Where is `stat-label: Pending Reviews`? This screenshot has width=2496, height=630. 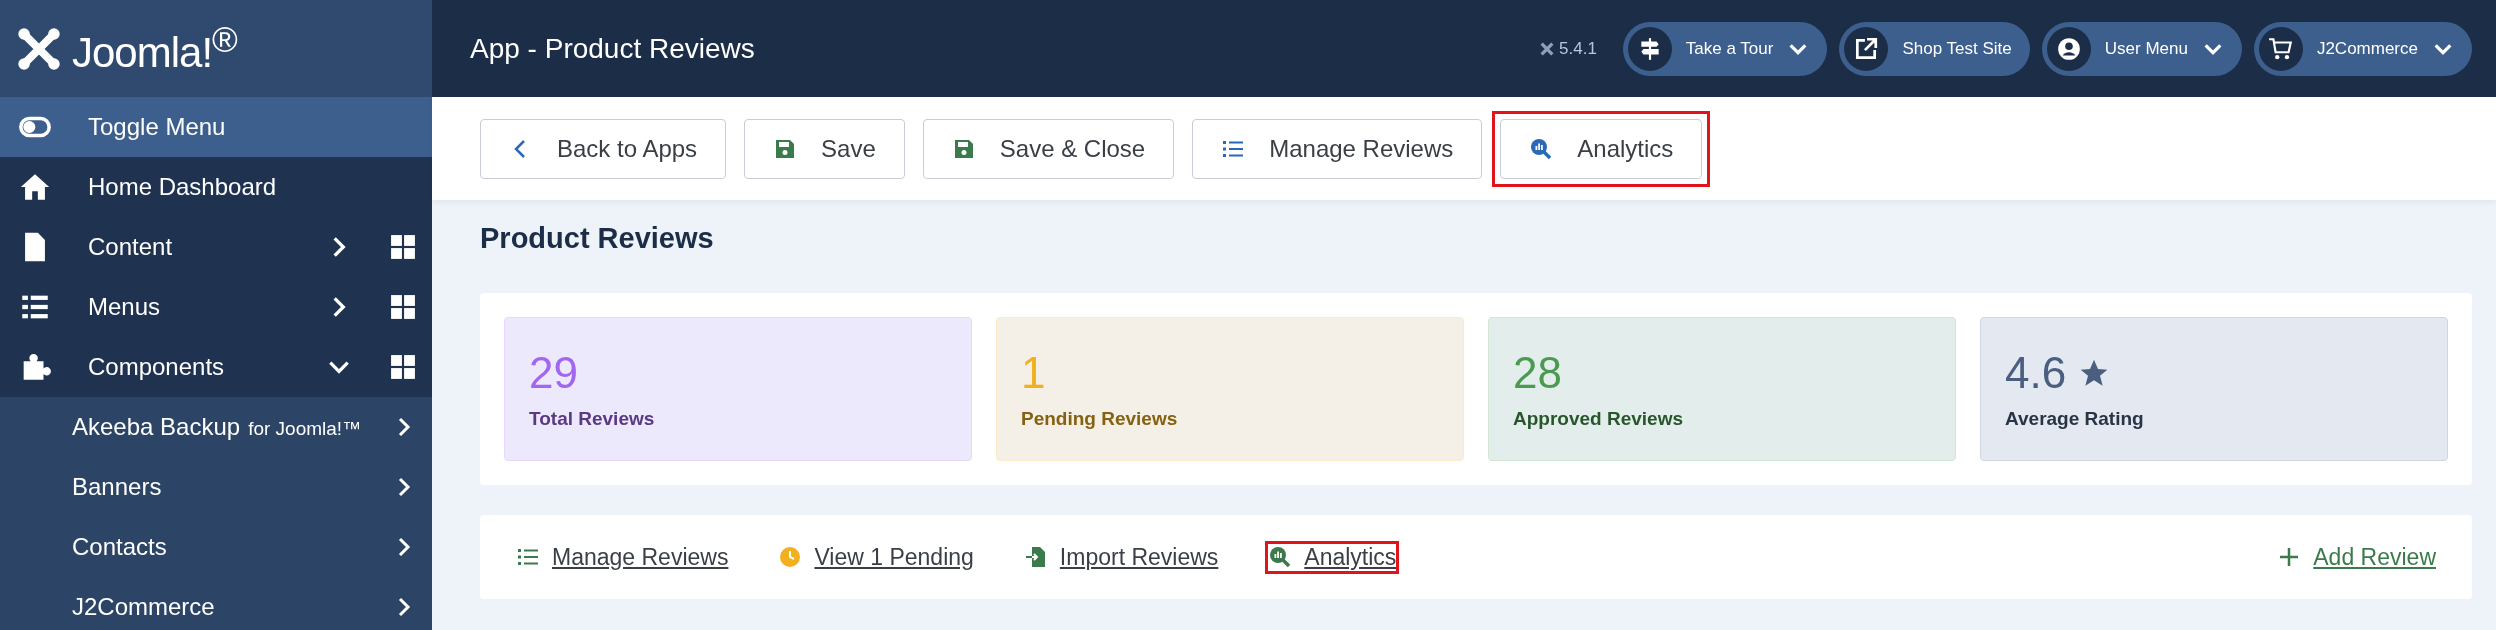 stat-label: Pending Reviews is located at coordinates (1100, 419).